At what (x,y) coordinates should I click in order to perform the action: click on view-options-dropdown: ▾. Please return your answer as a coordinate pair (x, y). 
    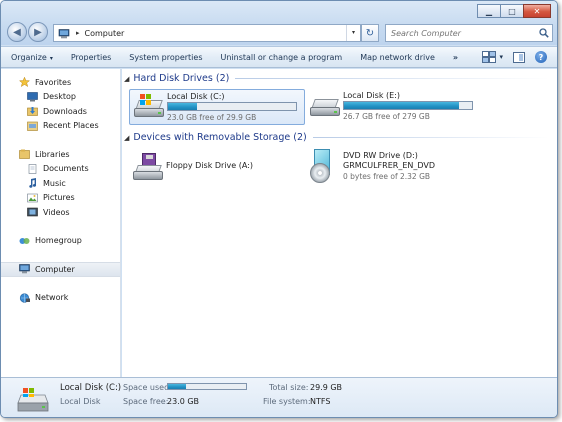
    Looking at the image, I should click on (501, 57).